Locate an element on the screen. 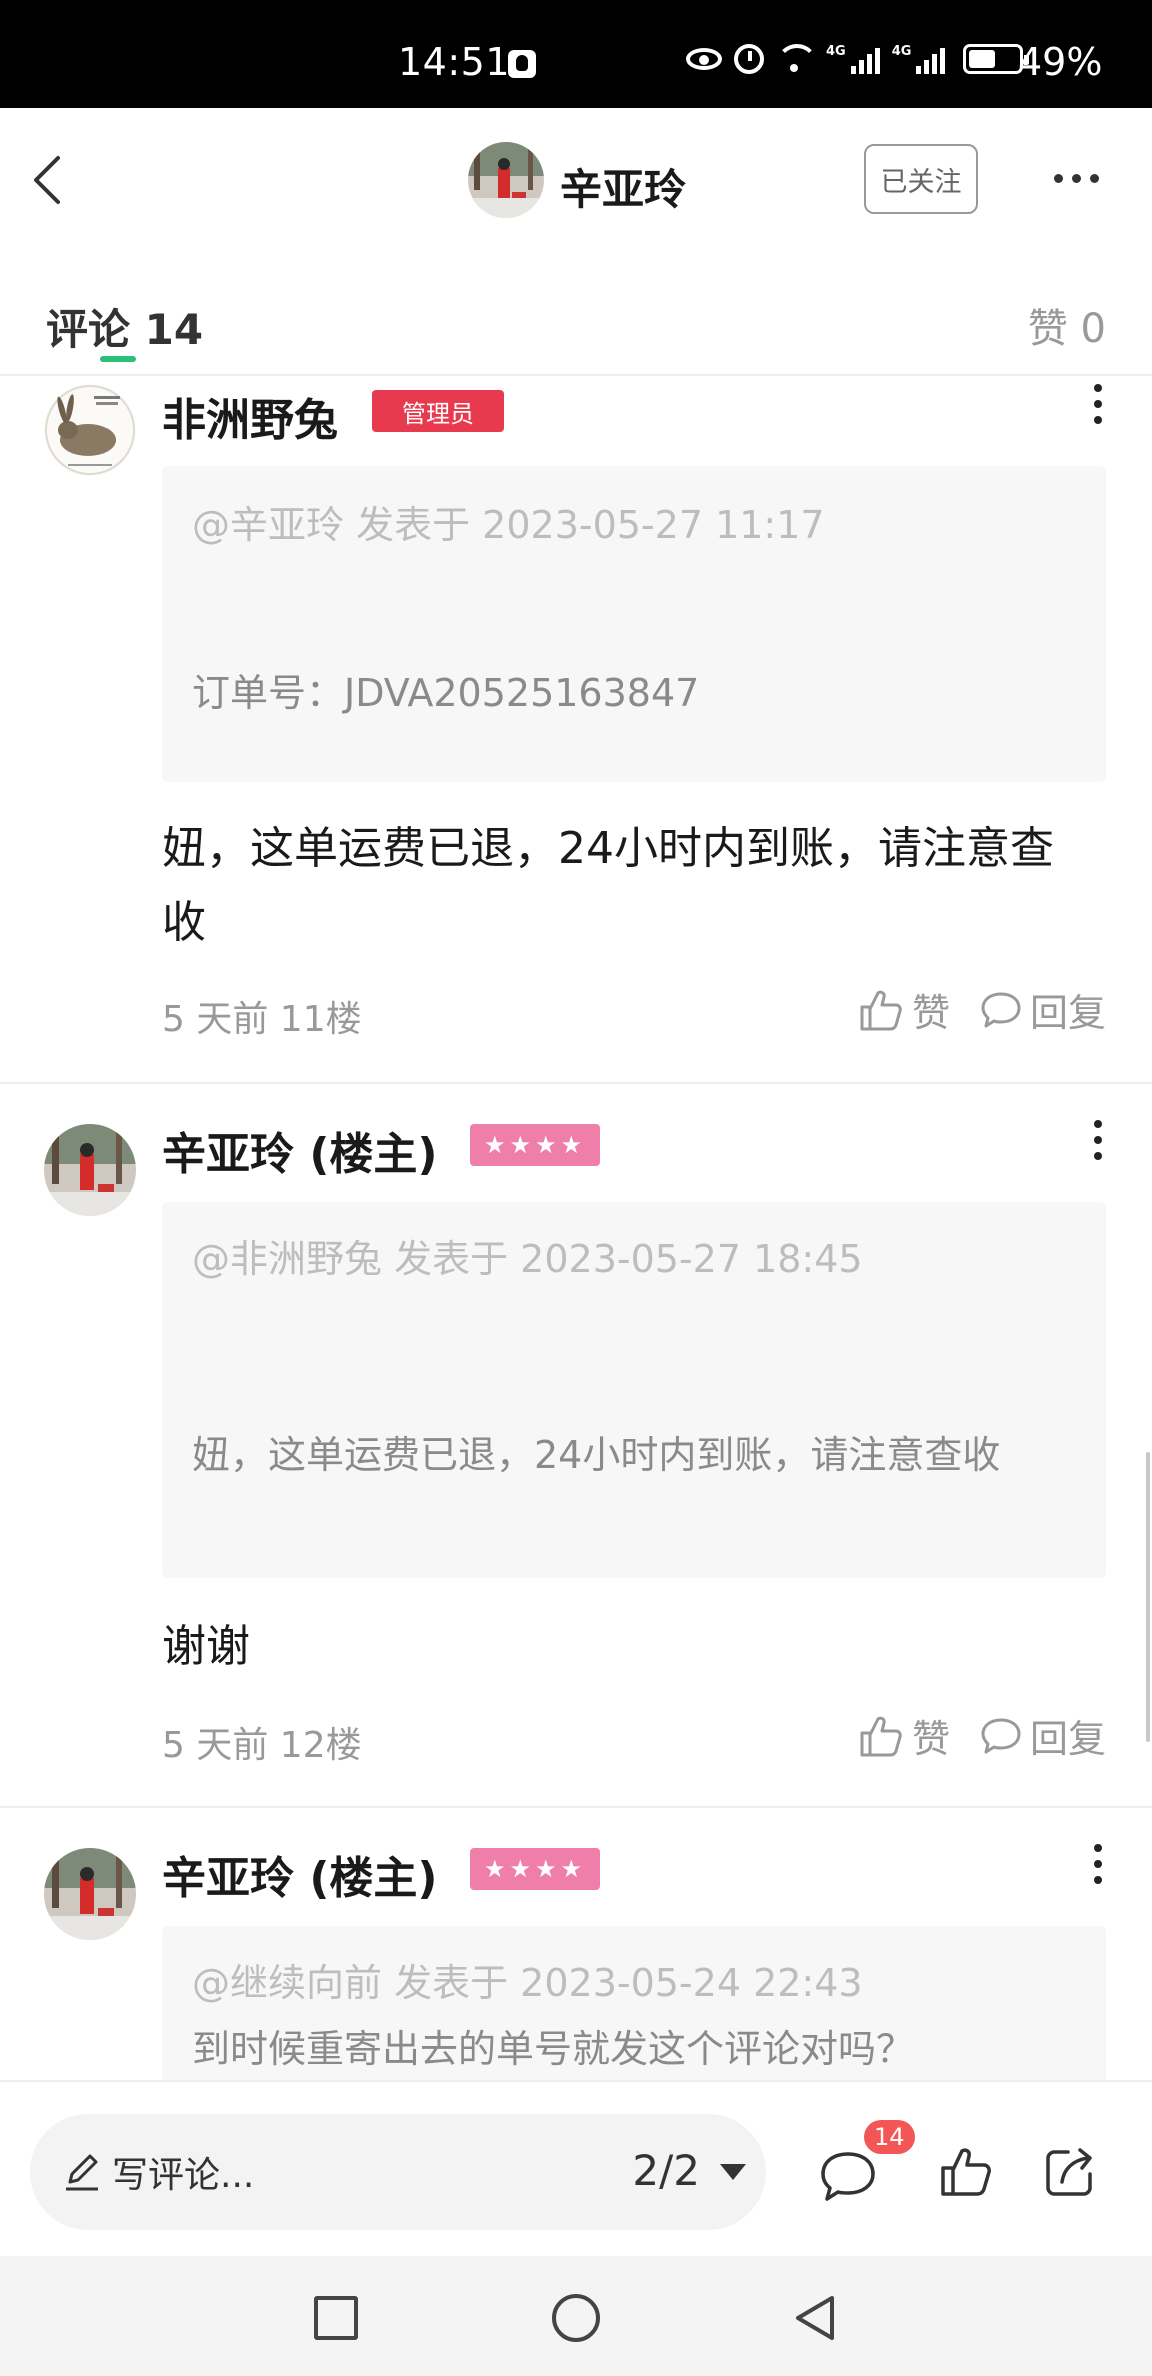 This screenshot has height=2376, width=1152. status-bar: 14:51 4G 4G 49% is located at coordinates (576, 54).